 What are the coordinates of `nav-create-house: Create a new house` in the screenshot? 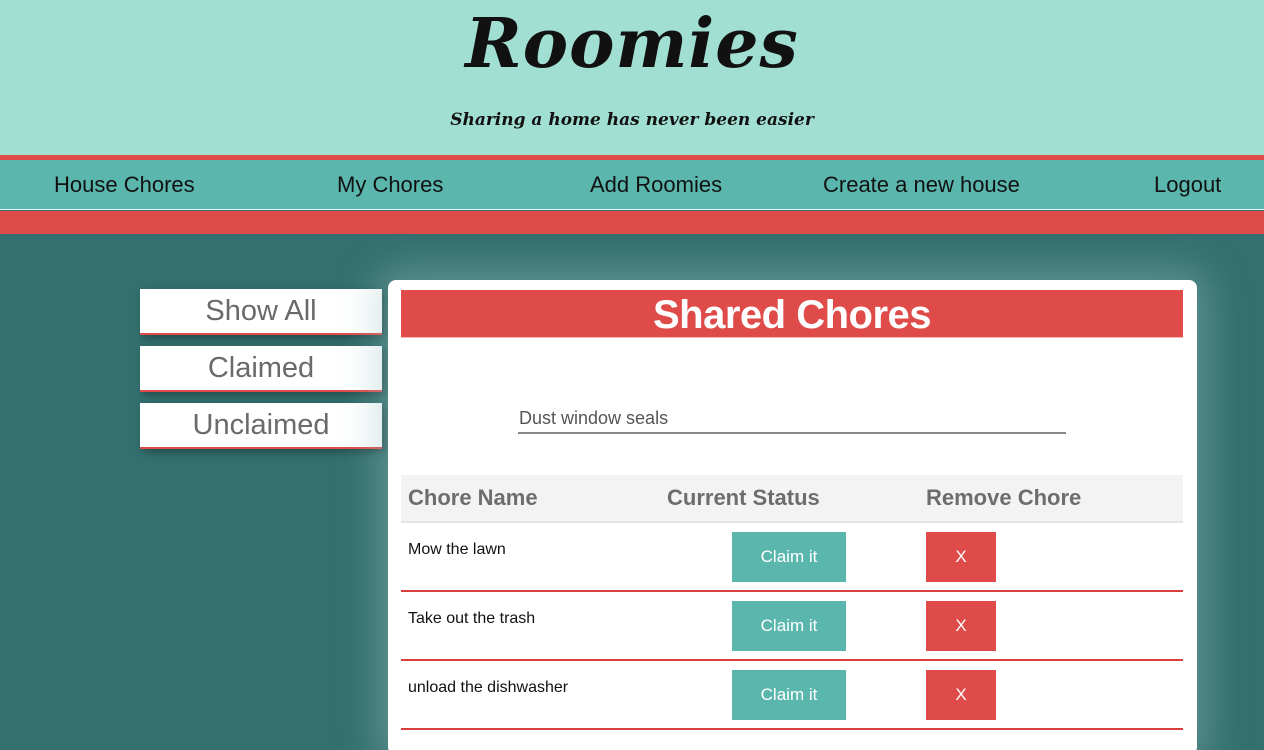 It's located at (921, 185).